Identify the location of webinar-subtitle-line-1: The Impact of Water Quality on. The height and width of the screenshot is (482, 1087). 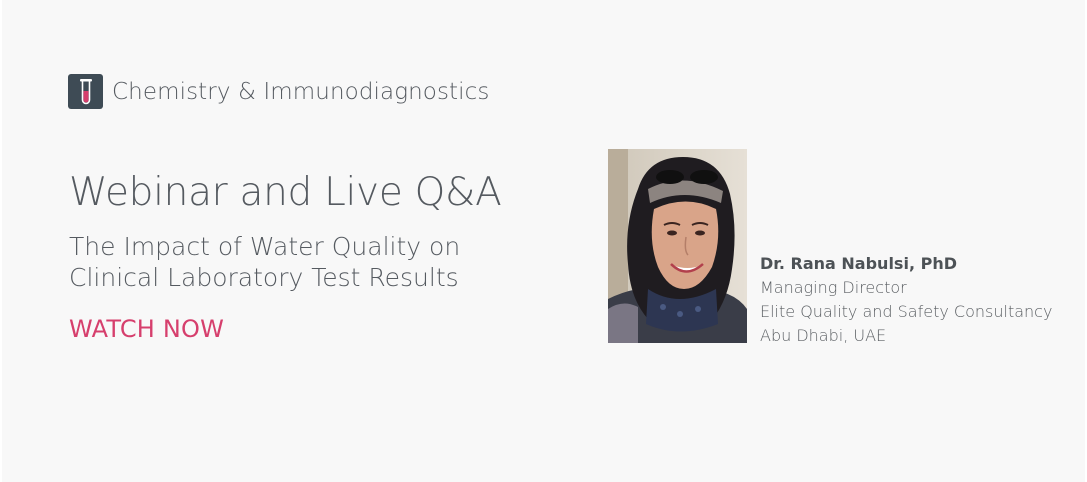
(265, 246).